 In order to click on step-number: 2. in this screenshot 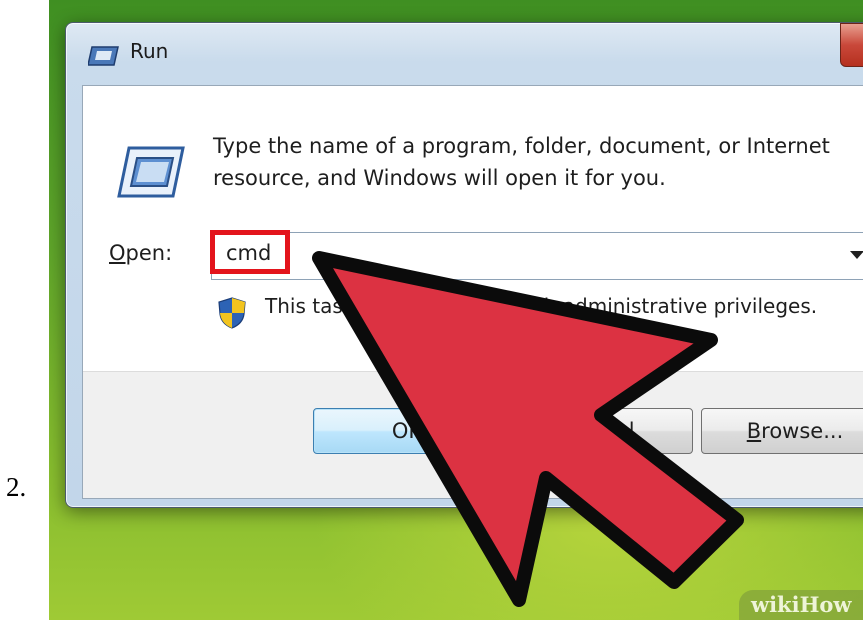, I will do `click(16, 487)`.